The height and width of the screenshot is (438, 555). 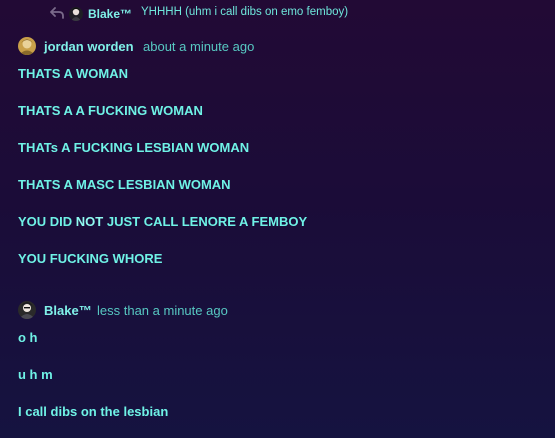 I want to click on message-line: YOU DID NOT JUST CALL LENORE A FEMBOY, so click(x=162, y=221).